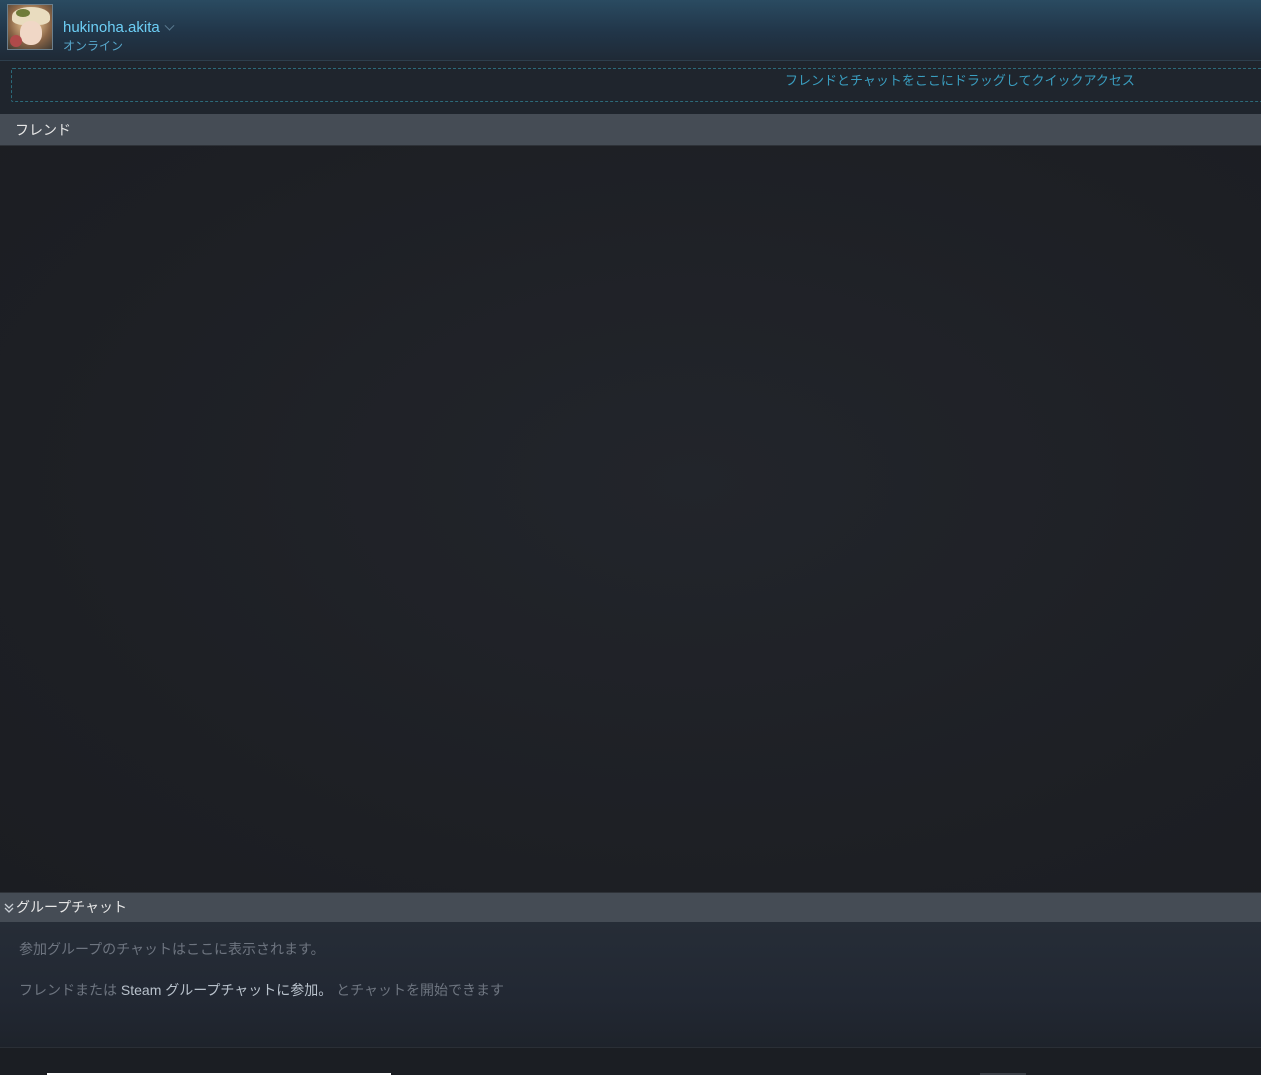  Describe the element at coordinates (23, 13) in the screenshot. I see `avatar-leaf` at that location.